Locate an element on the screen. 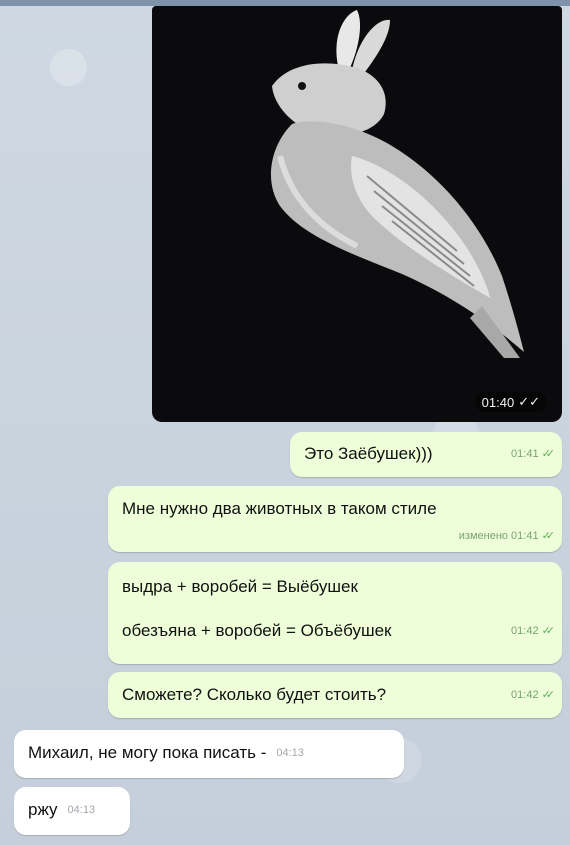 The height and width of the screenshot is (845, 570). edited-label: изменено is located at coordinates (483, 536).